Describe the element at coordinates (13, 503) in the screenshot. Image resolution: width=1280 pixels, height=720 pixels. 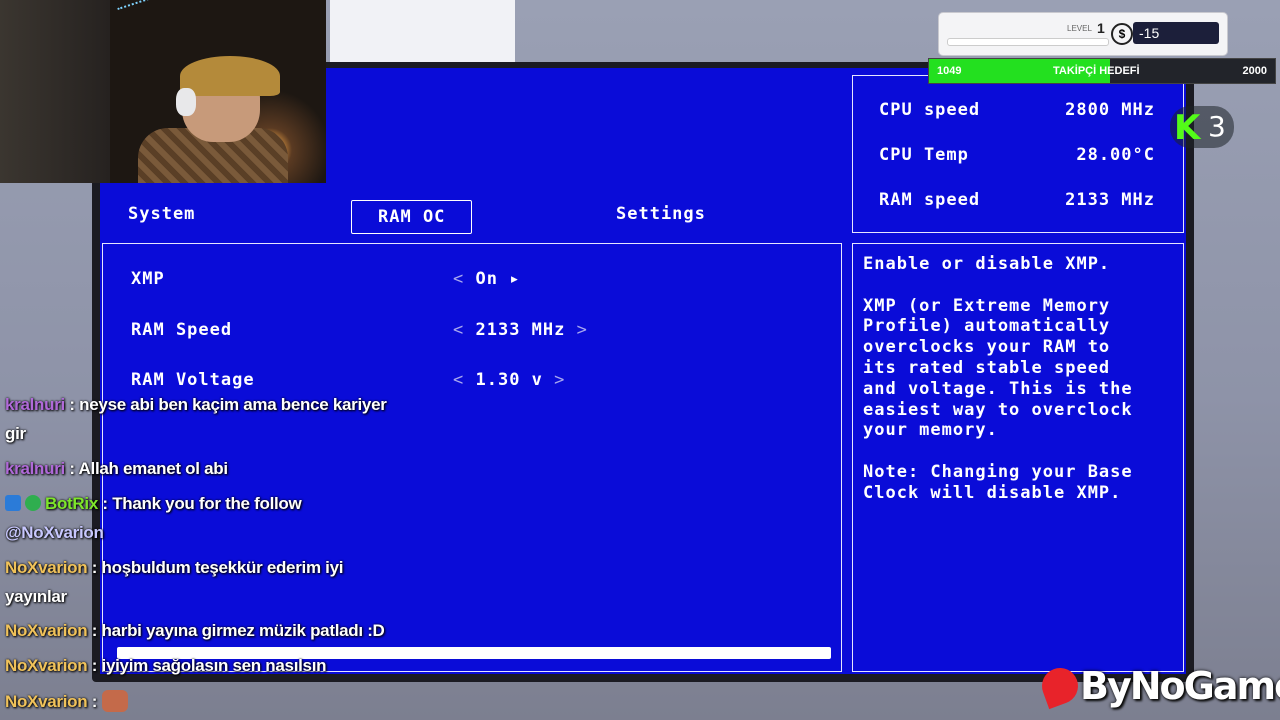
I see `bot-badge-icon` at that location.